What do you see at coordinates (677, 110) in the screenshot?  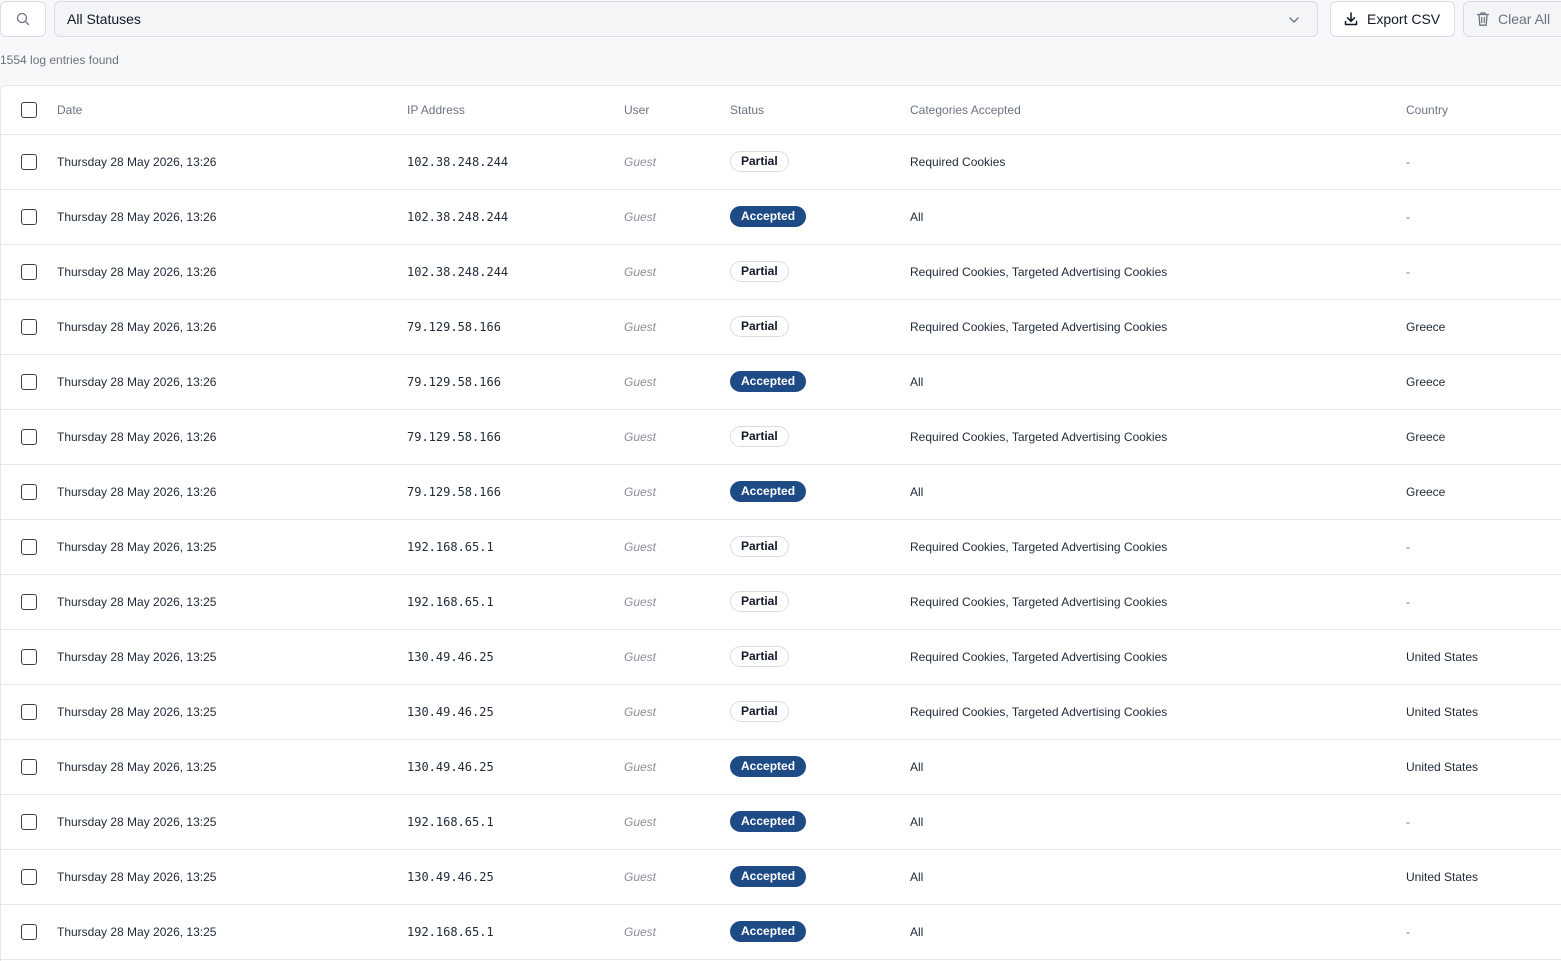 I see `column-header-user: User` at bounding box center [677, 110].